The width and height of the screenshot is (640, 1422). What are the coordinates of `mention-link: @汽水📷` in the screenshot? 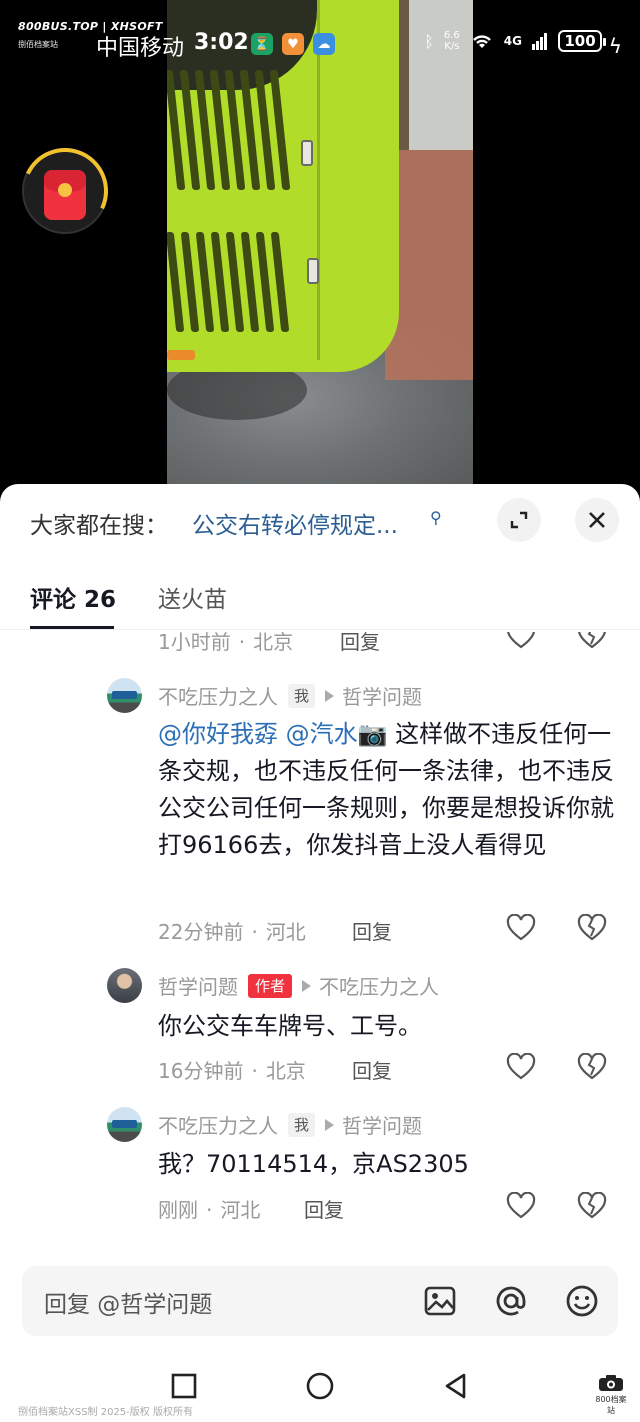 It's located at (337, 734).